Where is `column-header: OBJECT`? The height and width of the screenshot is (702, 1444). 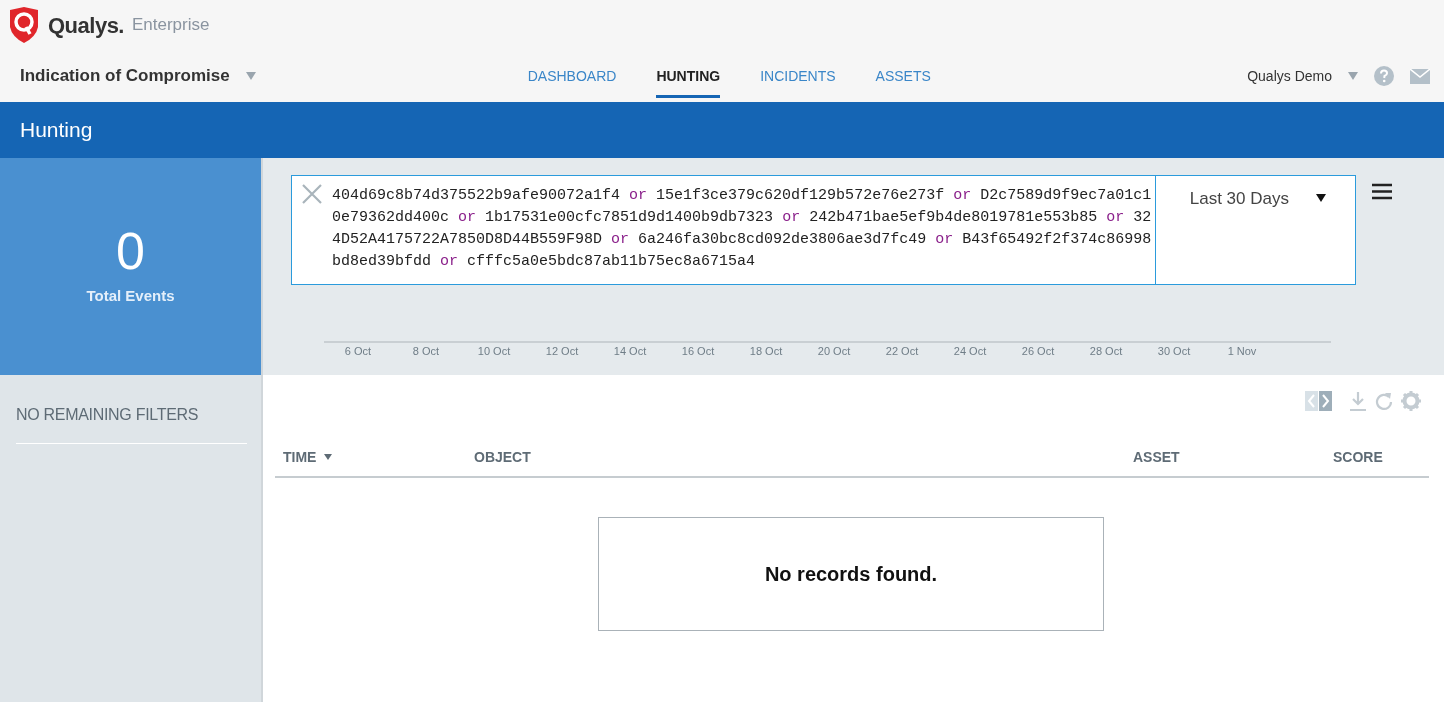 column-header: OBJECT is located at coordinates (502, 457).